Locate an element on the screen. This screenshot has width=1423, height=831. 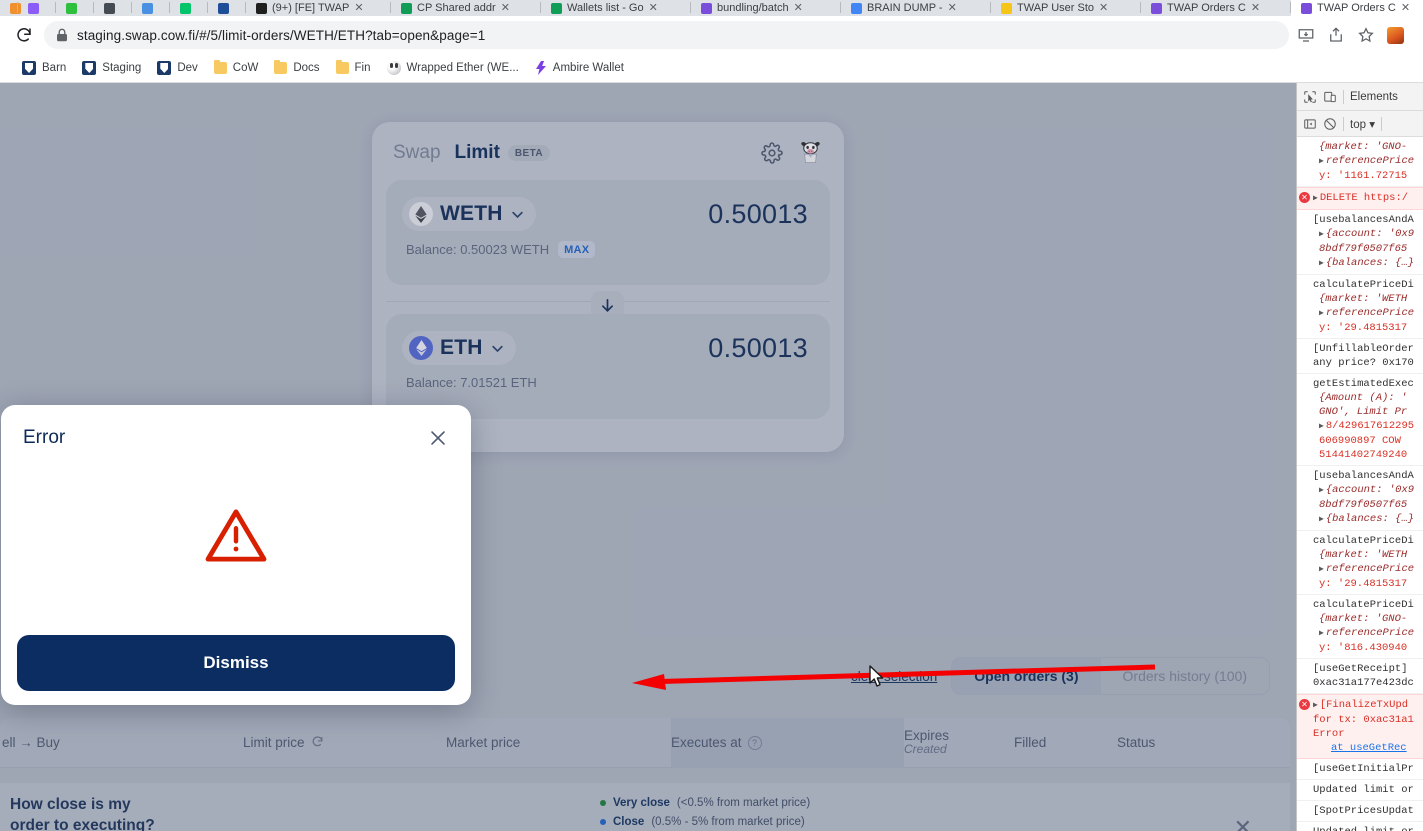
bookmark-item: Fin is located at coordinates (353, 68).